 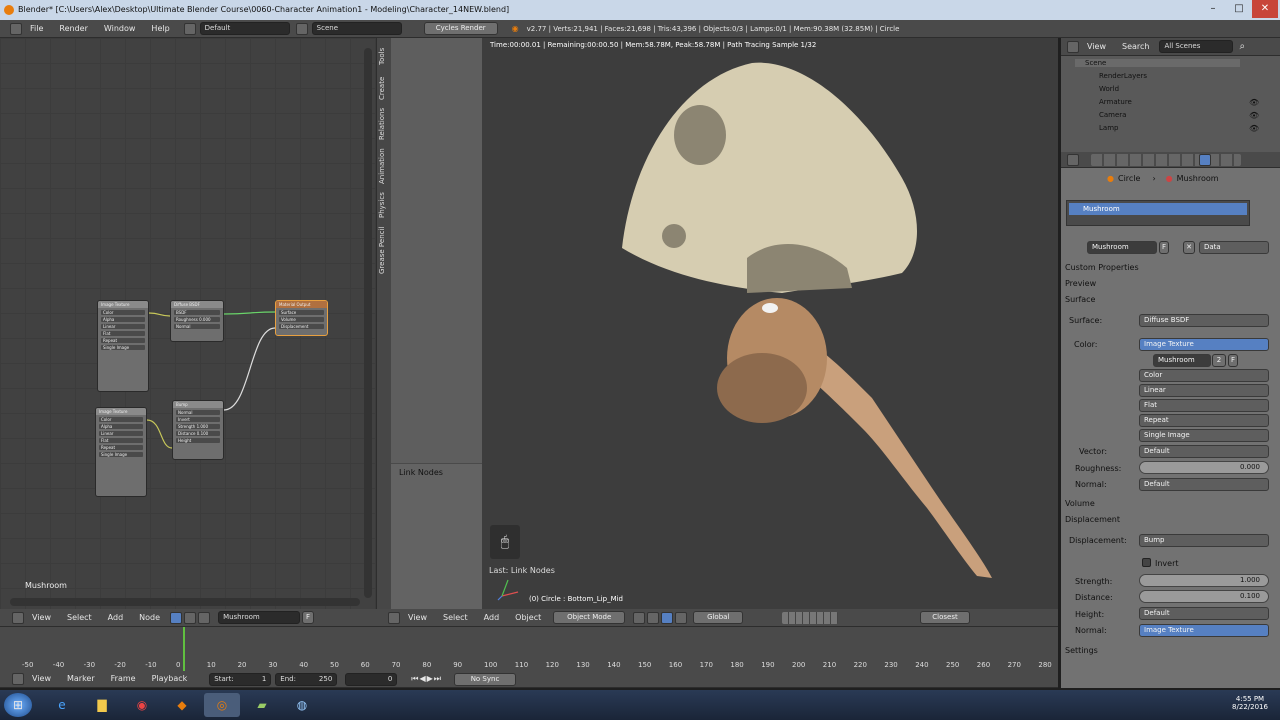 I want to click on material-slot-list: Mushroom, so click(x=1158, y=213).